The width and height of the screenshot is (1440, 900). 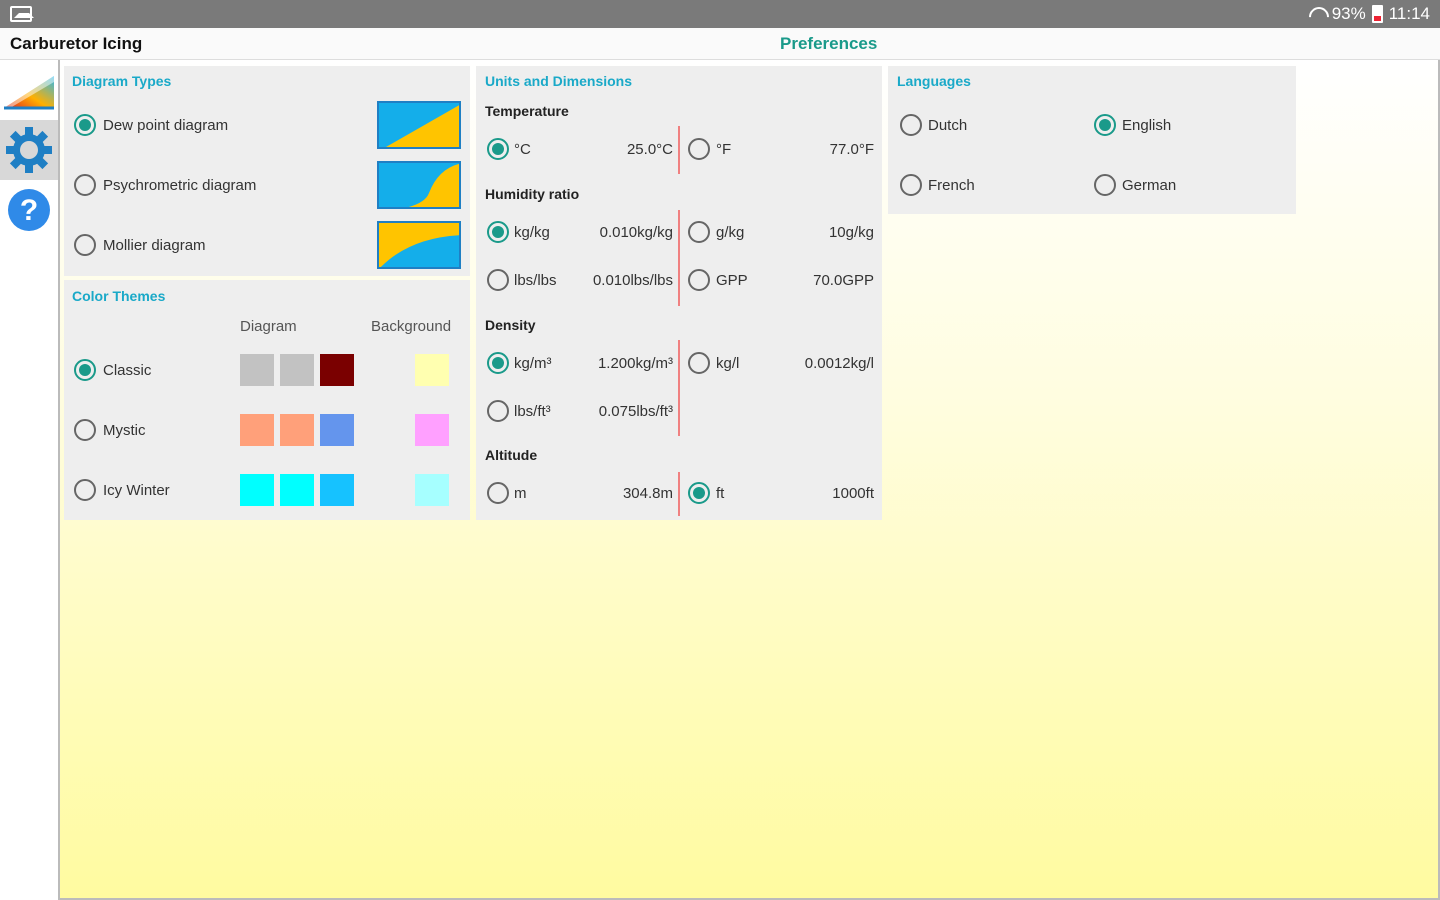 What do you see at coordinates (636, 232) in the screenshot?
I see `kgkg-value: 0.010kg/kg` at bounding box center [636, 232].